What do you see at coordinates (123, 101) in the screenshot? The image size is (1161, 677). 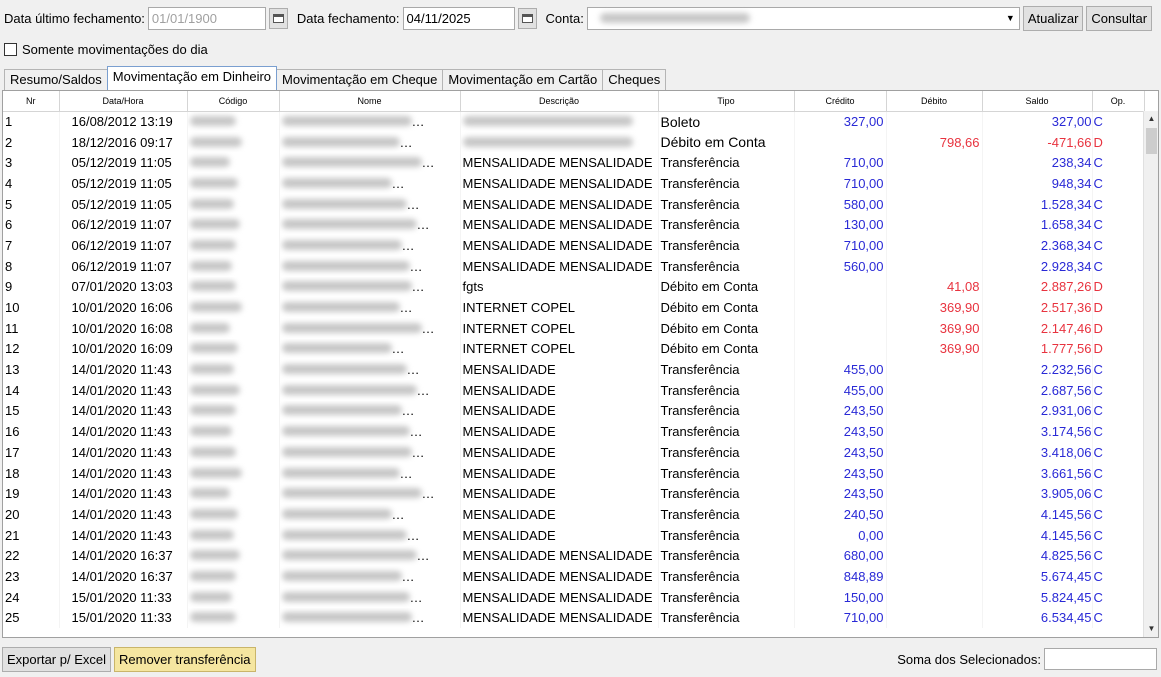 I see `col-header-datetime: Data/Hora` at bounding box center [123, 101].